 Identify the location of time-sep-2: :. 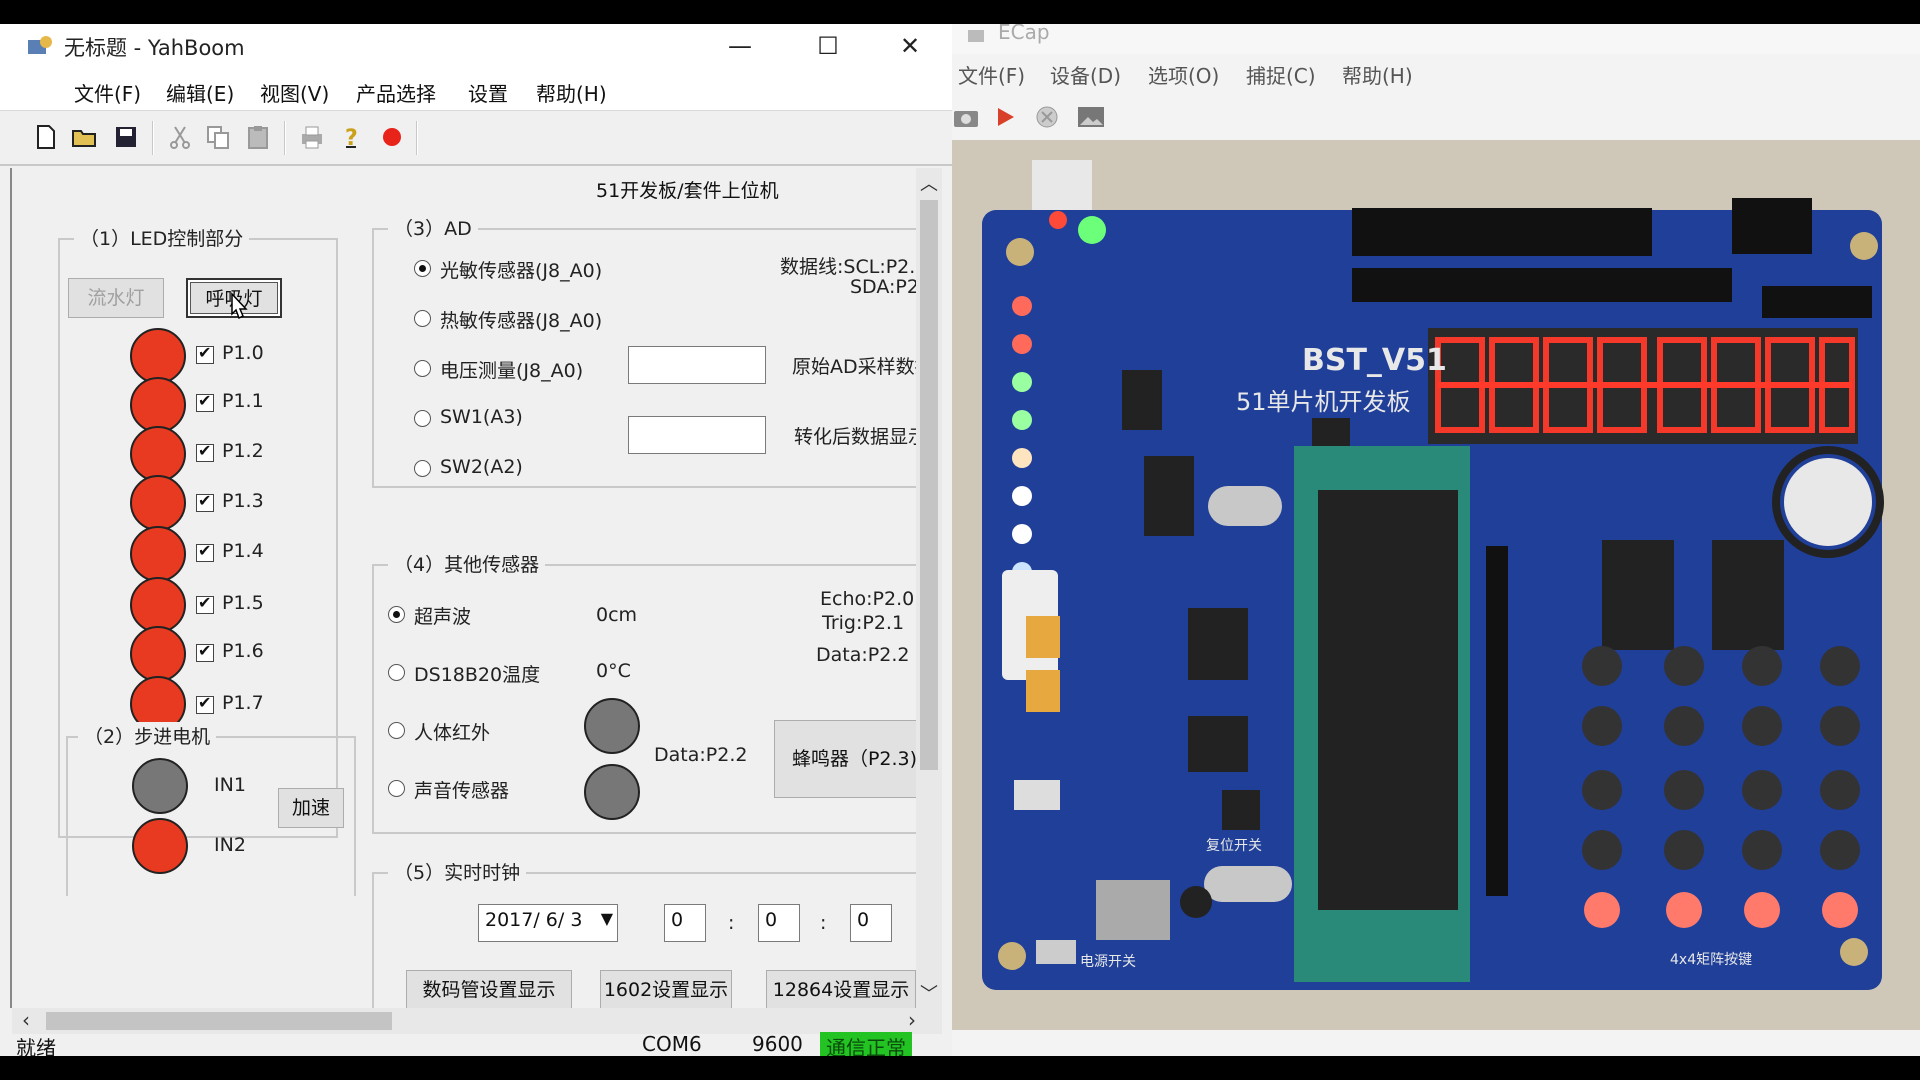
(823, 923).